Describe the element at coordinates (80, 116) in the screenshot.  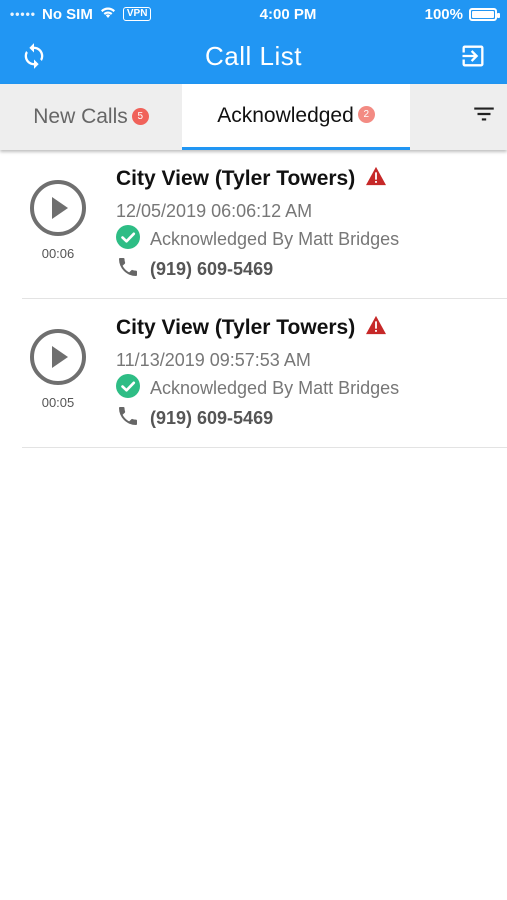
I see `tab-new-calls-label: New Calls` at that location.